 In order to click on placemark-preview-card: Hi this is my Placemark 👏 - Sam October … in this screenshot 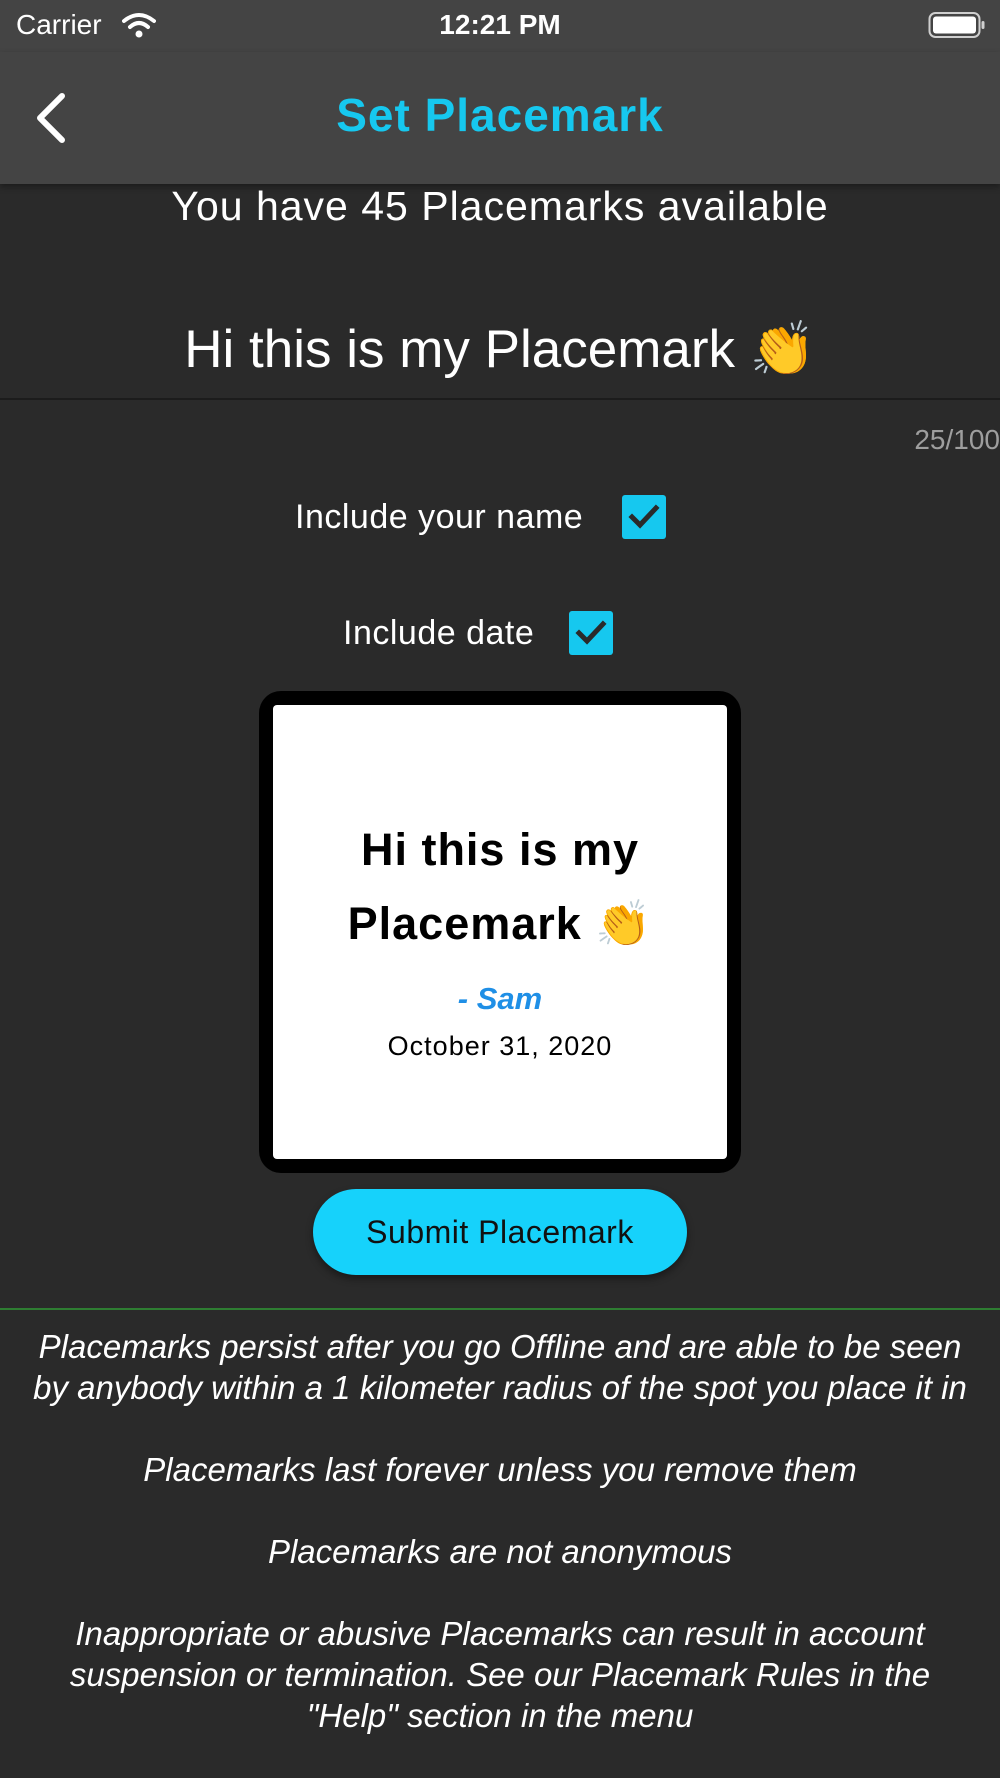, I will do `click(500, 932)`.